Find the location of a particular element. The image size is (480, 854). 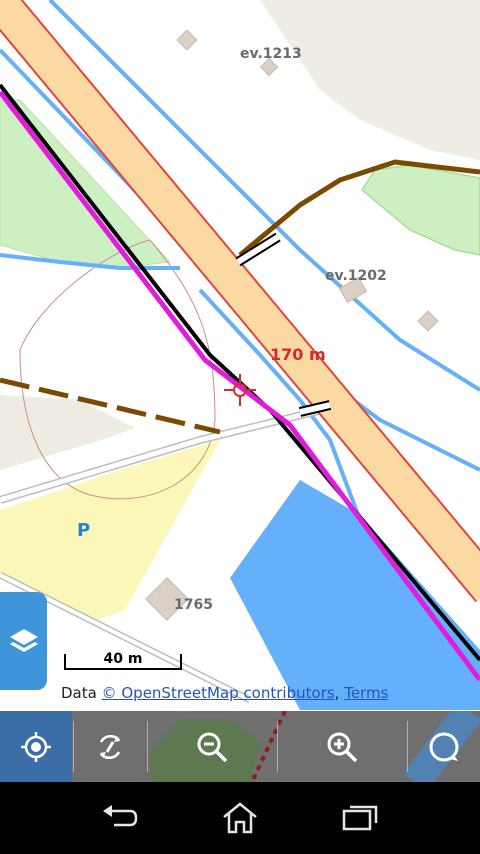

distance-label: 170 m is located at coordinates (298, 354).